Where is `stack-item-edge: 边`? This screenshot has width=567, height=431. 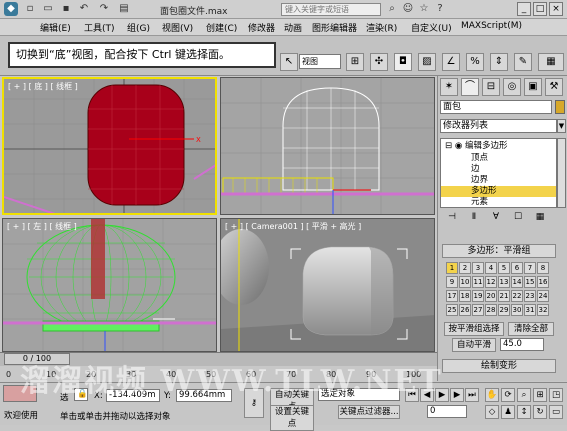
stack-item-edge: 边 is located at coordinates (498, 169).